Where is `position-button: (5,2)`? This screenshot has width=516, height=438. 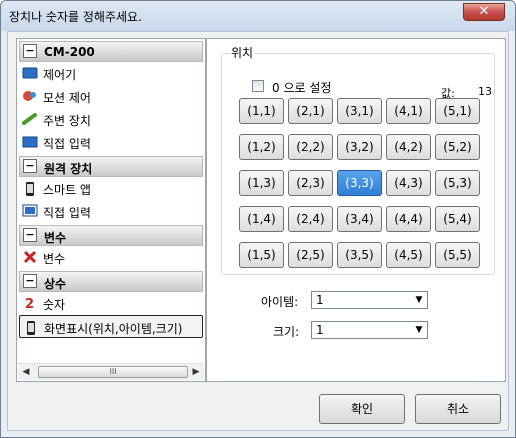
position-button: (5,2) is located at coordinates (457, 147).